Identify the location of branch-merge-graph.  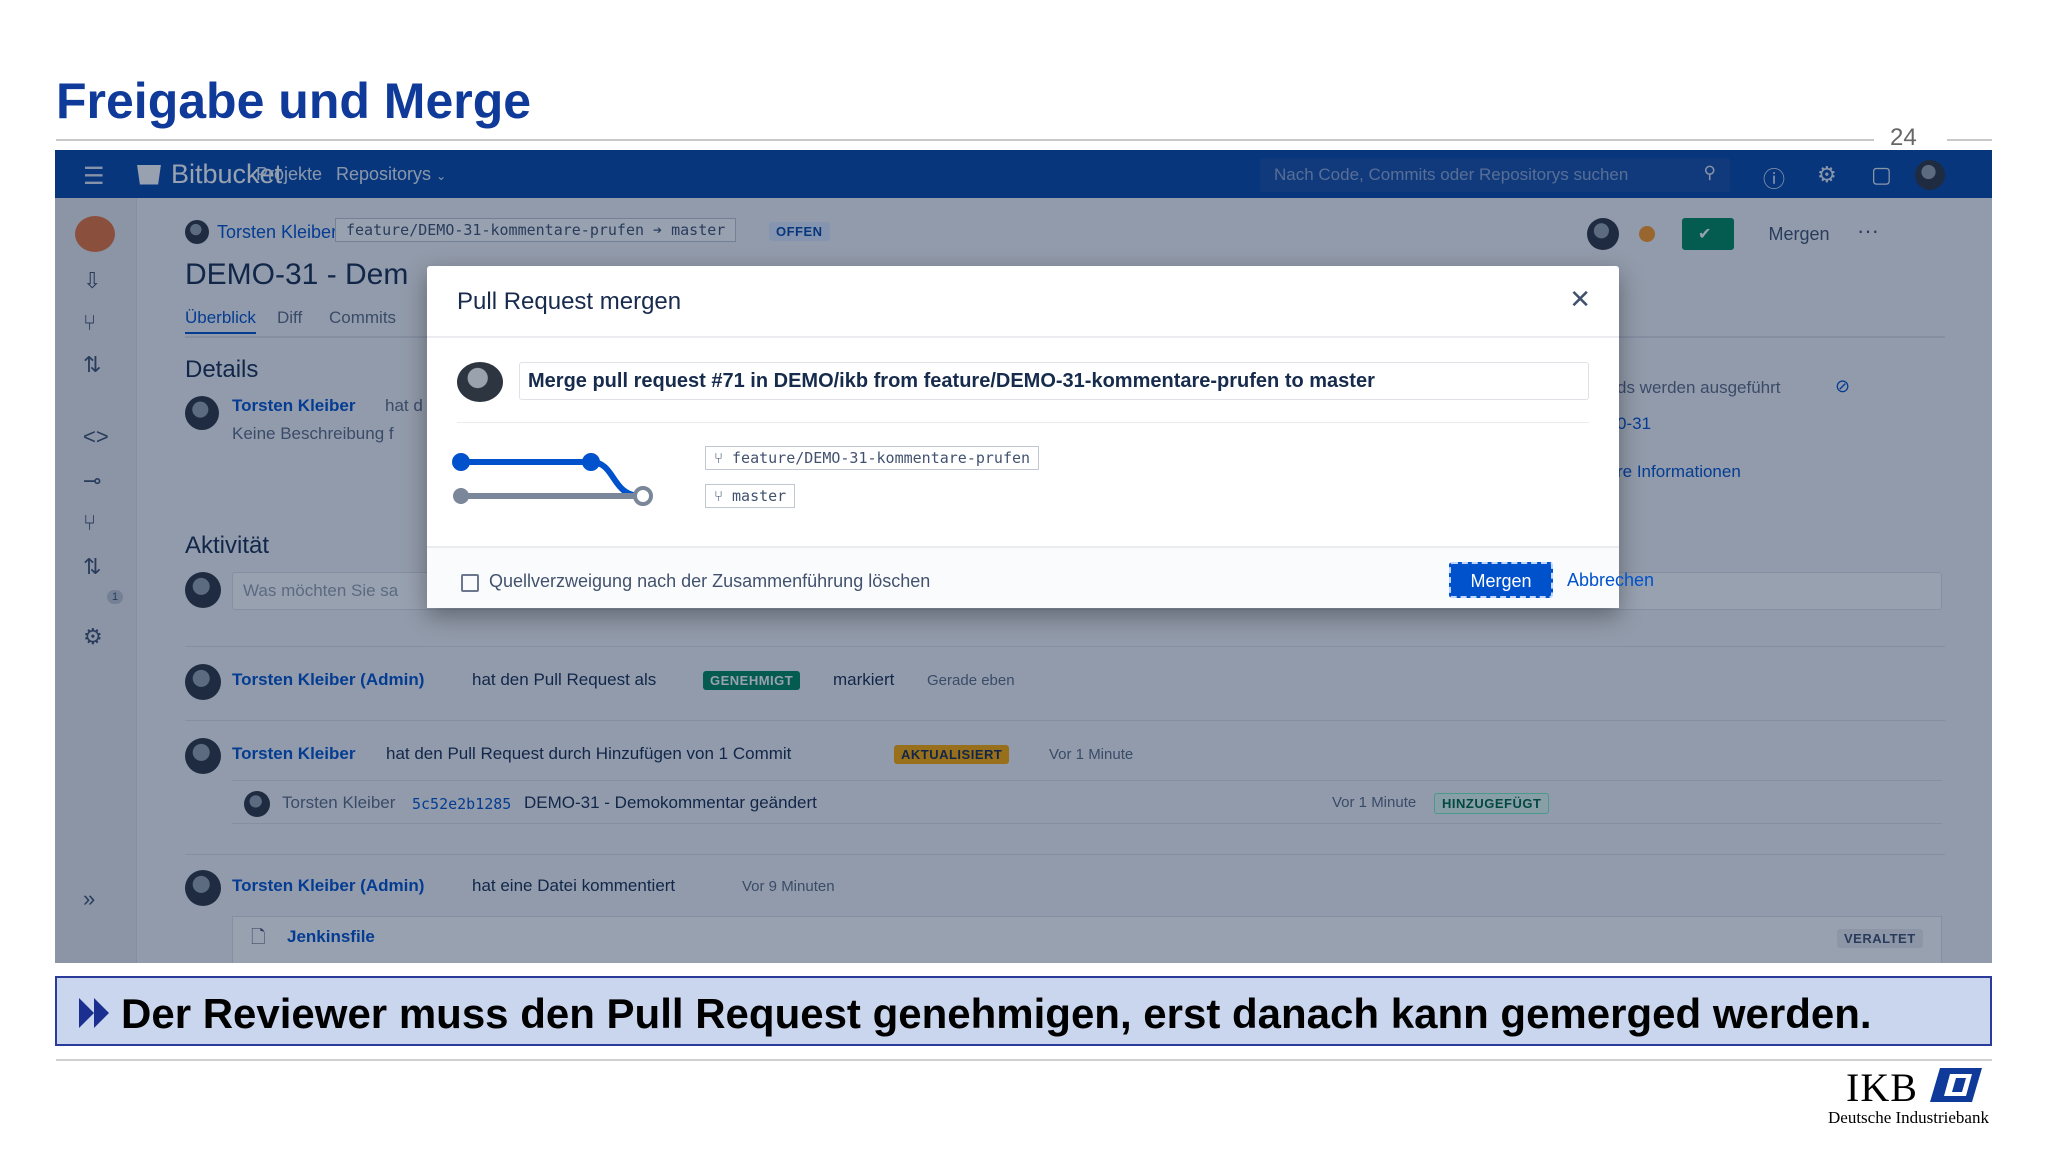
(552, 479).